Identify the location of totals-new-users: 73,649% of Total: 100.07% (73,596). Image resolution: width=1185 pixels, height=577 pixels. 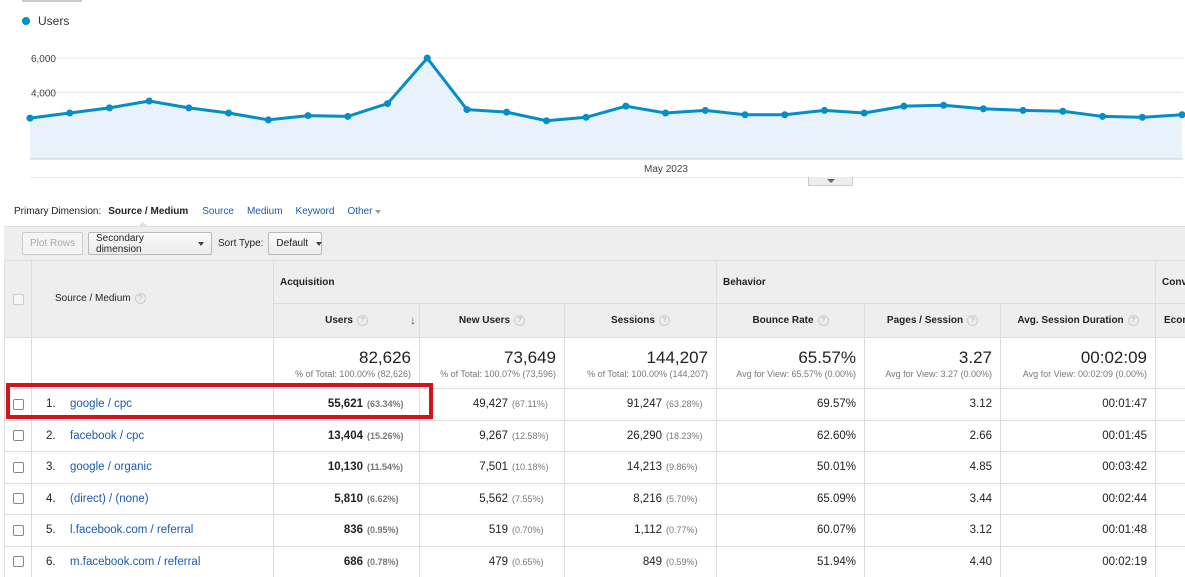
(492, 363).